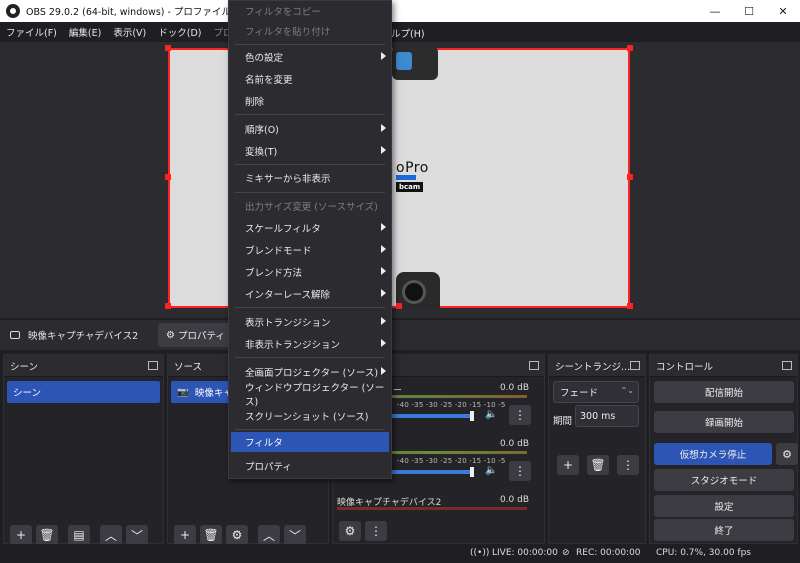 The height and width of the screenshot is (563, 800). Describe the element at coordinates (350, 531) in the screenshot. I see `mixer-advanced-settings-button: ⚙` at that location.